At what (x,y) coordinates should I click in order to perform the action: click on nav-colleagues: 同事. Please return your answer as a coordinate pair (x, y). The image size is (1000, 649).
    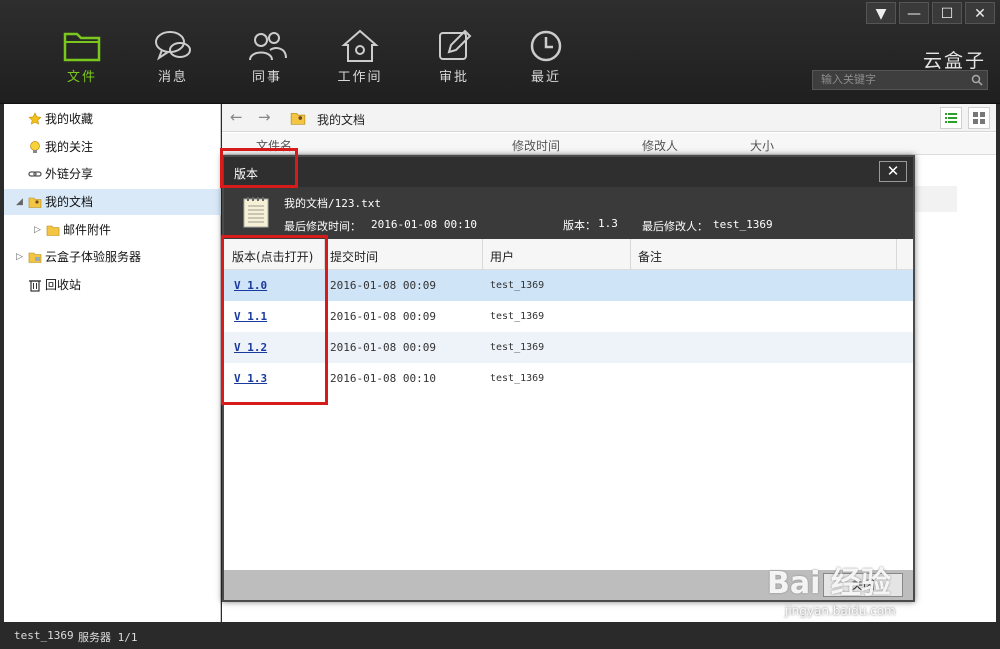
    Looking at the image, I should click on (267, 59).